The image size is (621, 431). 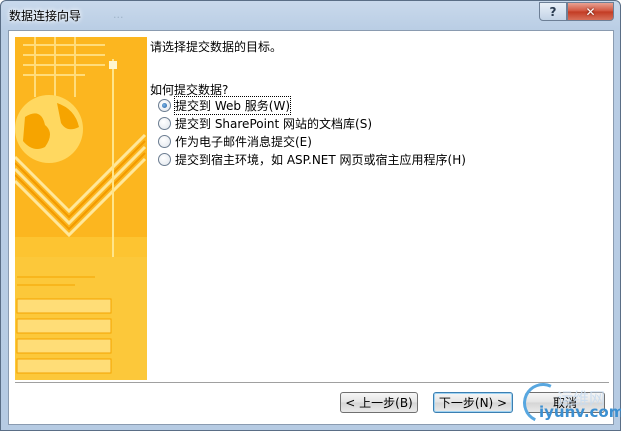 I want to click on option-hosting-environment: 提交到宿主环境，如 ASP.NET 网页或宿主应用程序(H), so click(x=312, y=159).